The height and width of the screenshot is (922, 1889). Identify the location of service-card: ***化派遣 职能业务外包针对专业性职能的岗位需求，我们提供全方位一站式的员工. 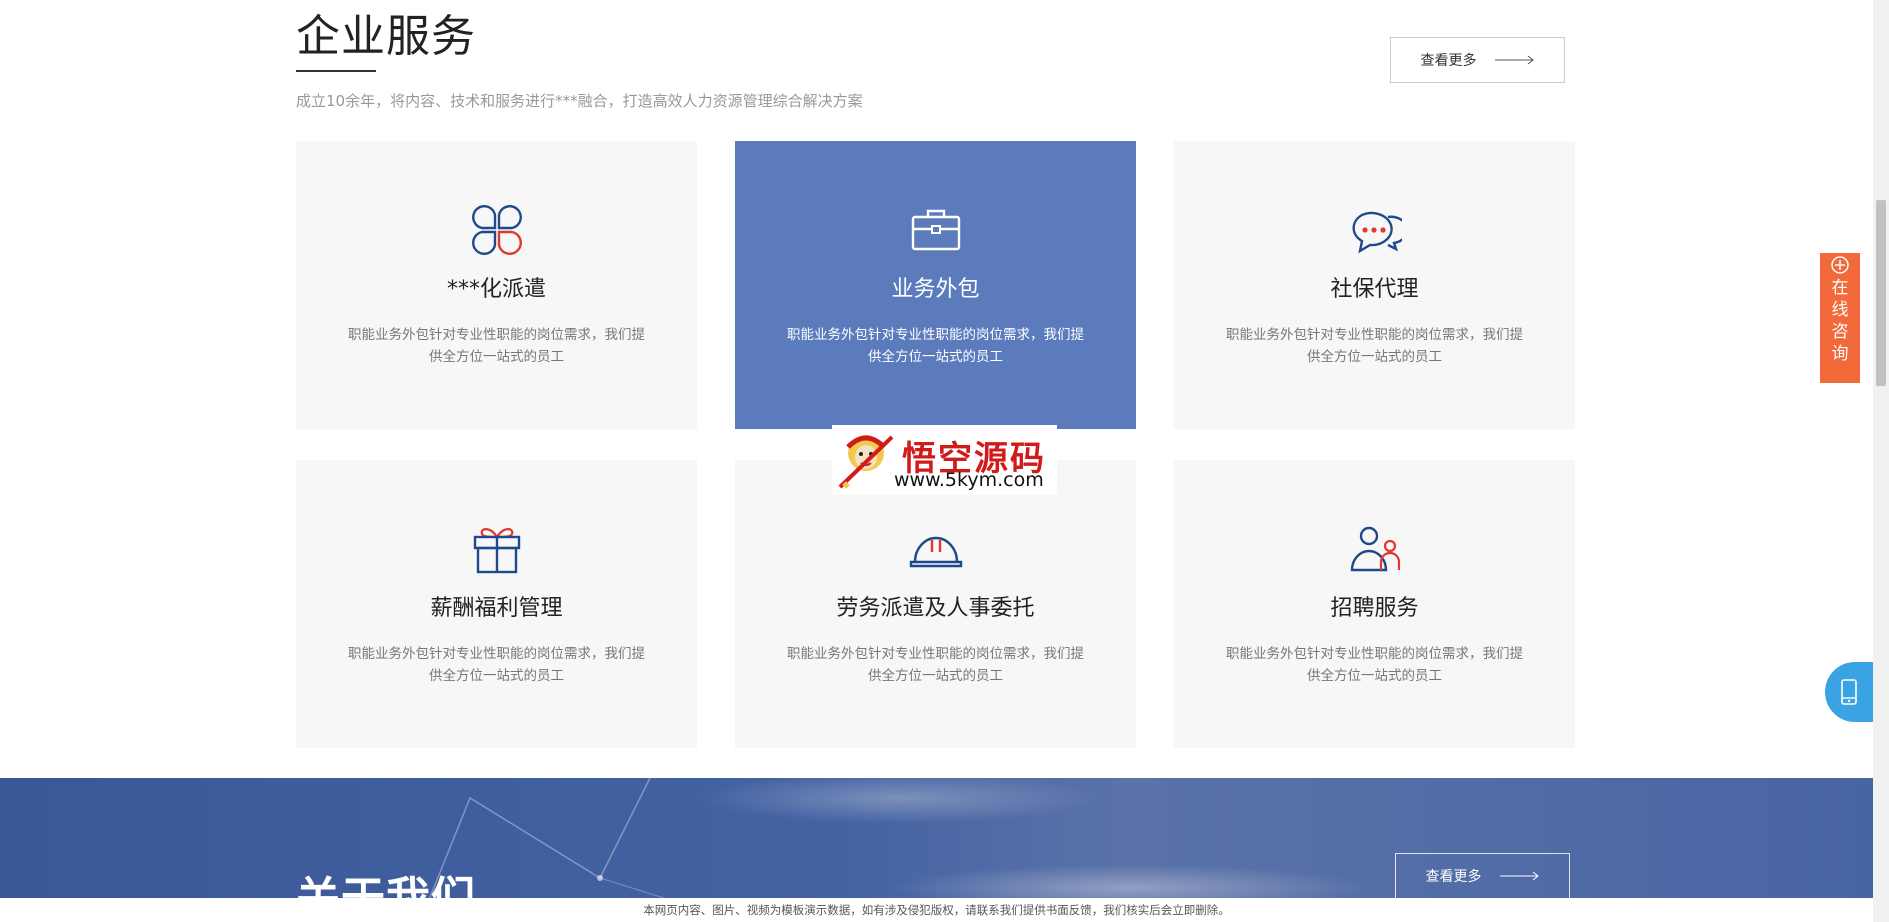
(496, 285).